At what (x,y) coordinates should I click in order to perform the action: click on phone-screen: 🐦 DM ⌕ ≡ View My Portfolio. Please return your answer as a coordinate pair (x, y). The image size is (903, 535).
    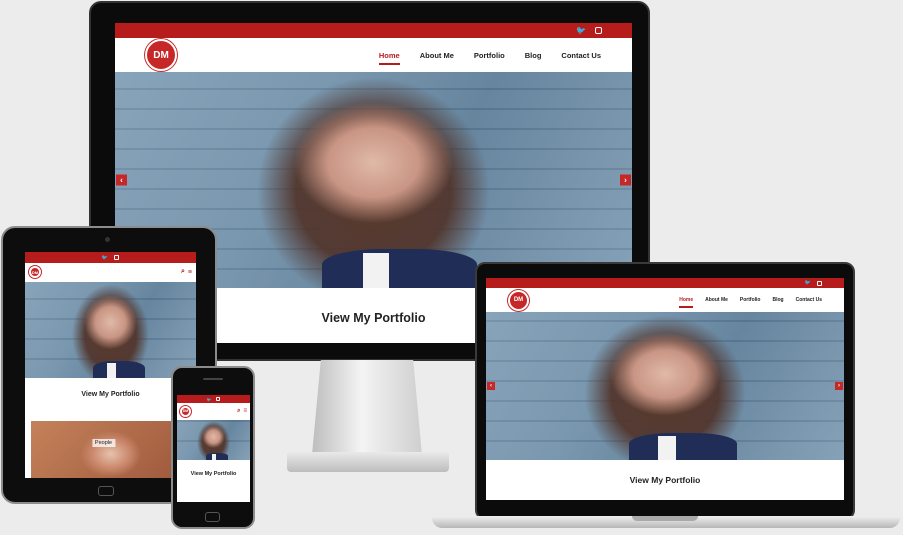
    Looking at the image, I should click on (213, 448).